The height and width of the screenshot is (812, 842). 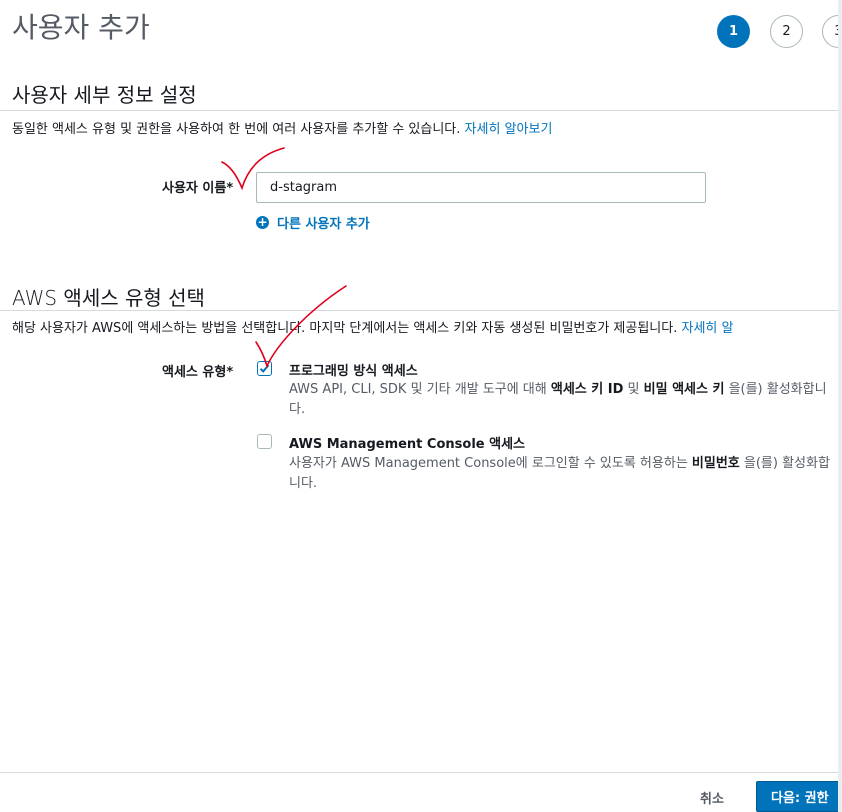 I want to click on page-title: 사용자 추가, so click(x=81, y=27).